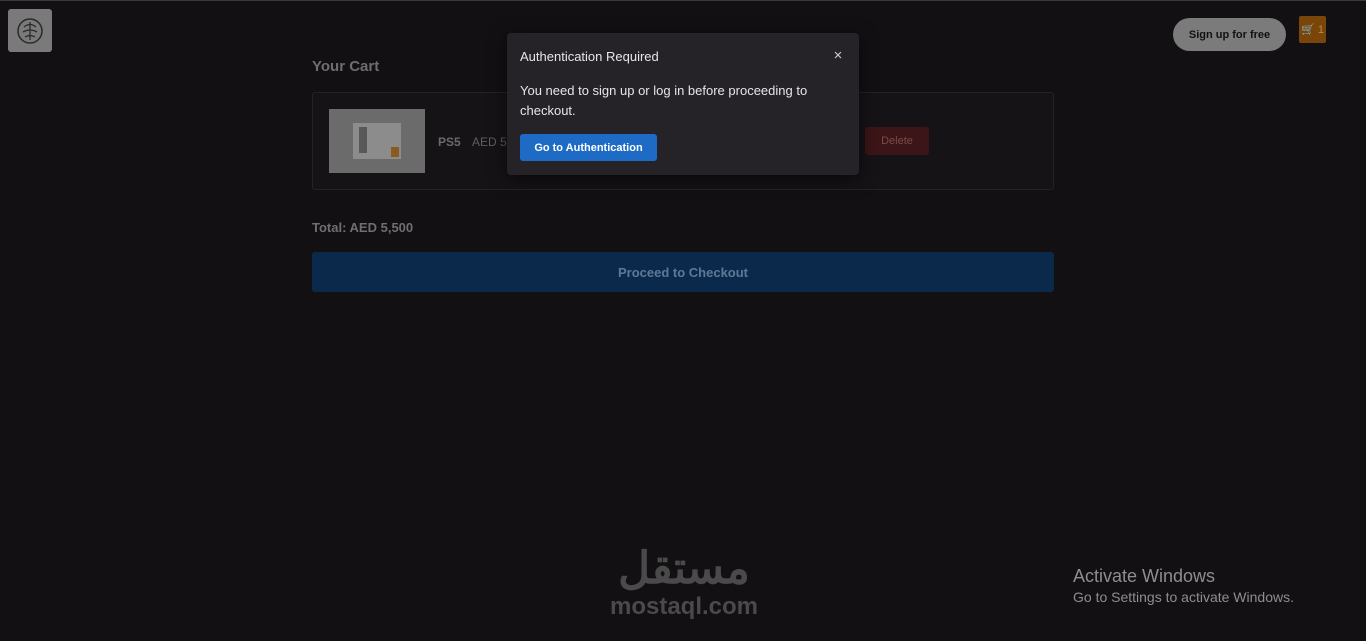 The width and height of the screenshot is (1366, 641). I want to click on activate-windows-title: Activate Windows, so click(1144, 576).